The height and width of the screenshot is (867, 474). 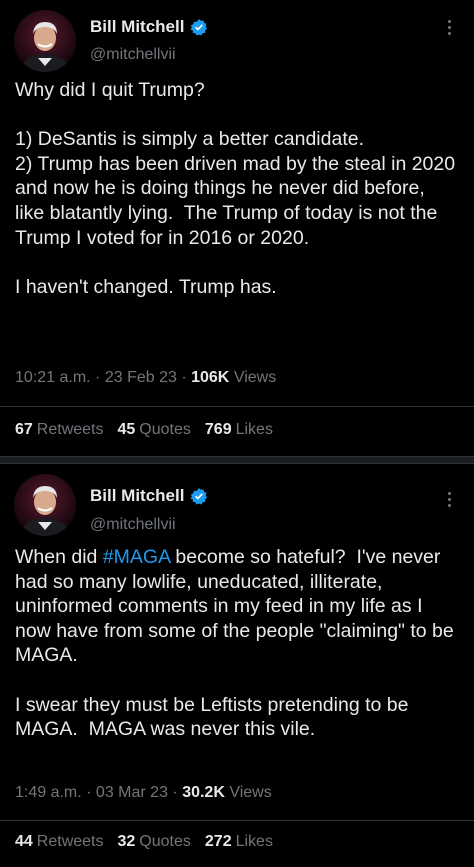 What do you see at coordinates (154, 842) in the screenshot?
I see `quotes-stat: 32 Quotes` at bounding box center [154, 842].